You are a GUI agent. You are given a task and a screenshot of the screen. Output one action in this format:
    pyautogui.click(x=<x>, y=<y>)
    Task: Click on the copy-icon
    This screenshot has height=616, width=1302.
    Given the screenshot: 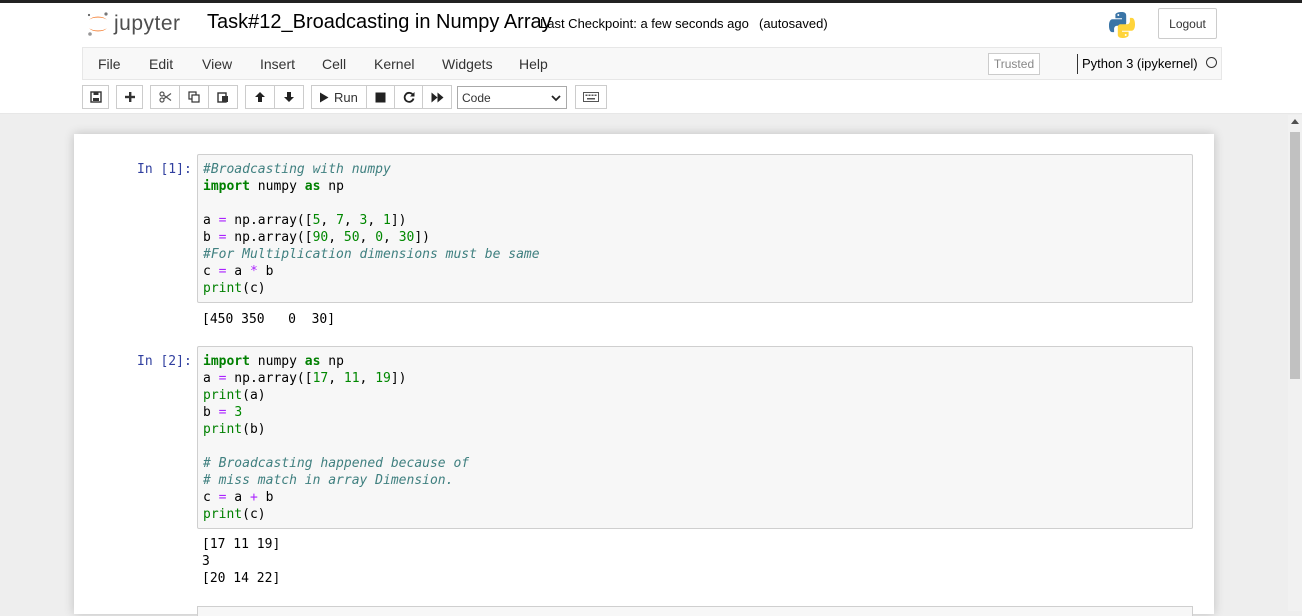 What is the action you would take?
    pyautogui.click(x=194, y=97)
    